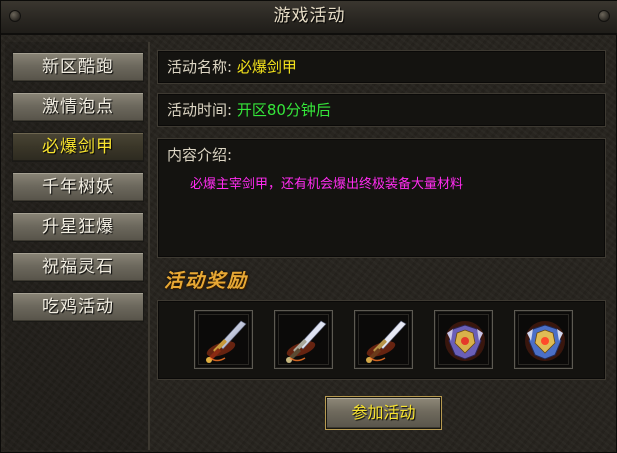  I want to click on activity-name-row: 活动名称: 必爆剑甲, so click(232, 67).